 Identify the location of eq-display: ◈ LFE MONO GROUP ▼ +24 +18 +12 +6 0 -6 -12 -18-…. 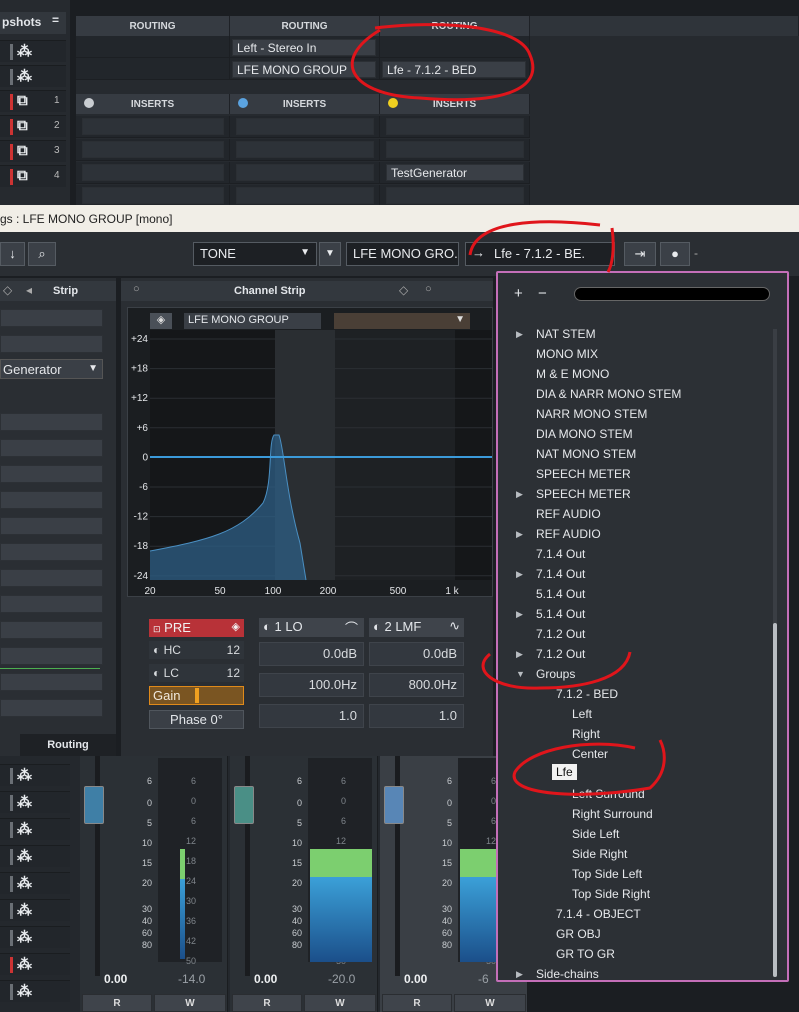
(310, 452).